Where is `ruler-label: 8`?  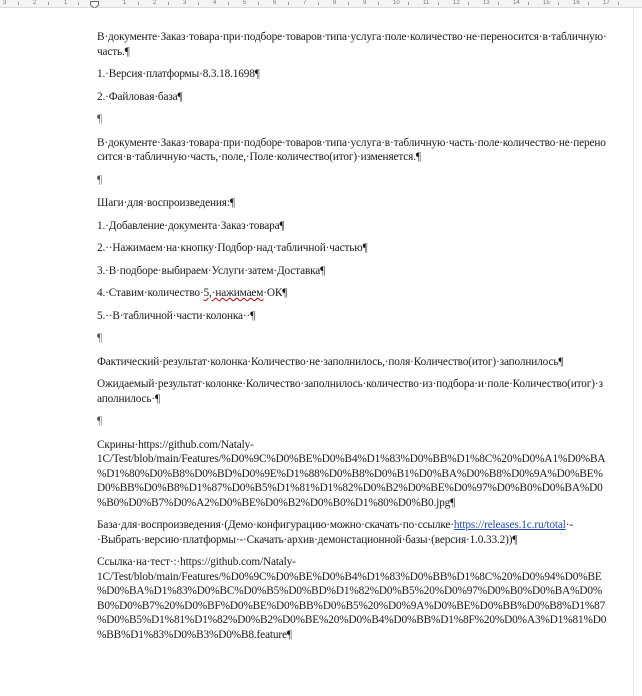
ruler-label: 8 is located at coordinates (335, 3).